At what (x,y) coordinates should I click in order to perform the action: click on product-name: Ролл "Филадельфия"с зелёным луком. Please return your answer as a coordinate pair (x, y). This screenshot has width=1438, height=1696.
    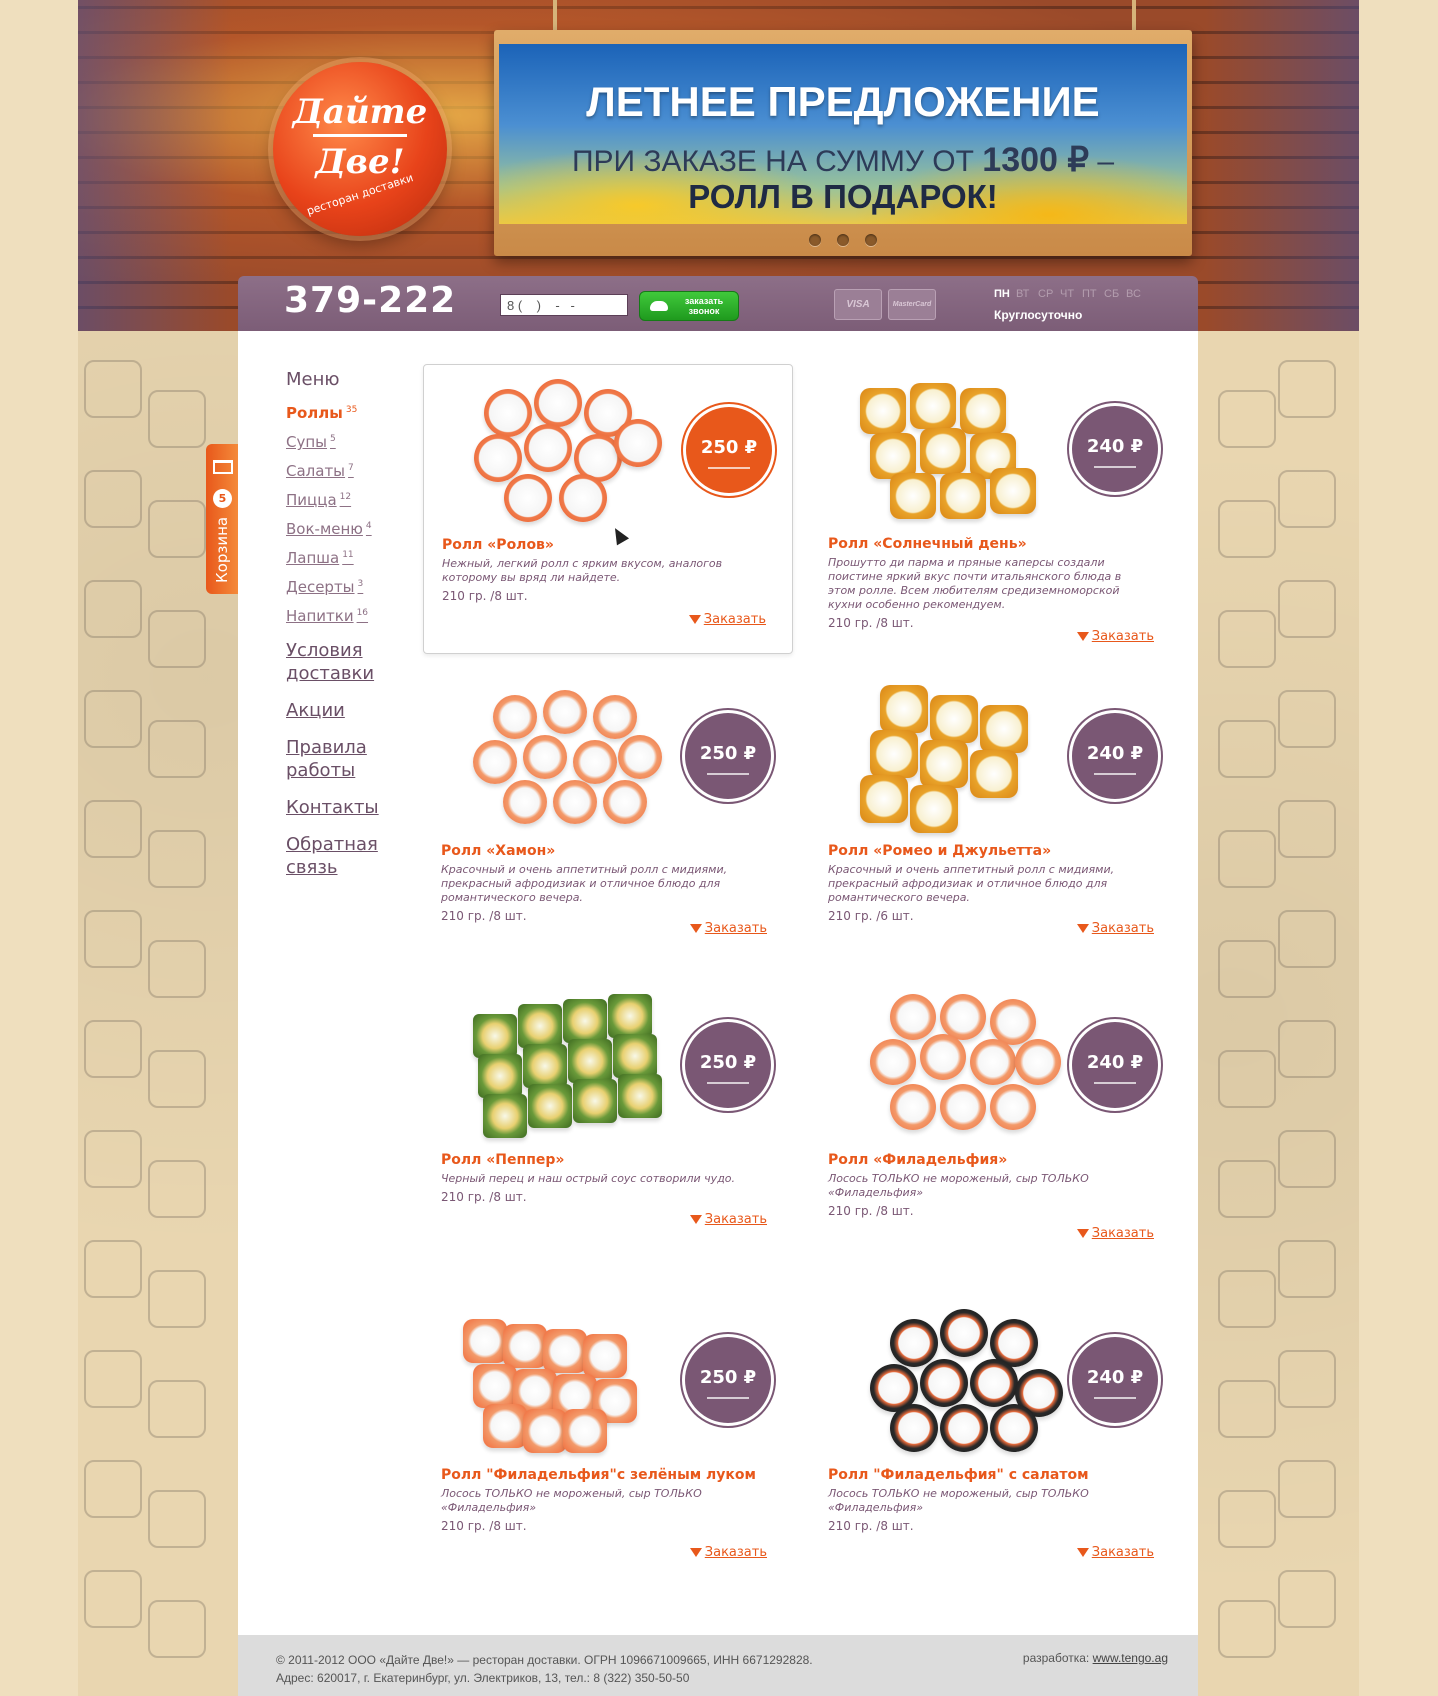
    Looking at the image, I should click on (611, 1475).